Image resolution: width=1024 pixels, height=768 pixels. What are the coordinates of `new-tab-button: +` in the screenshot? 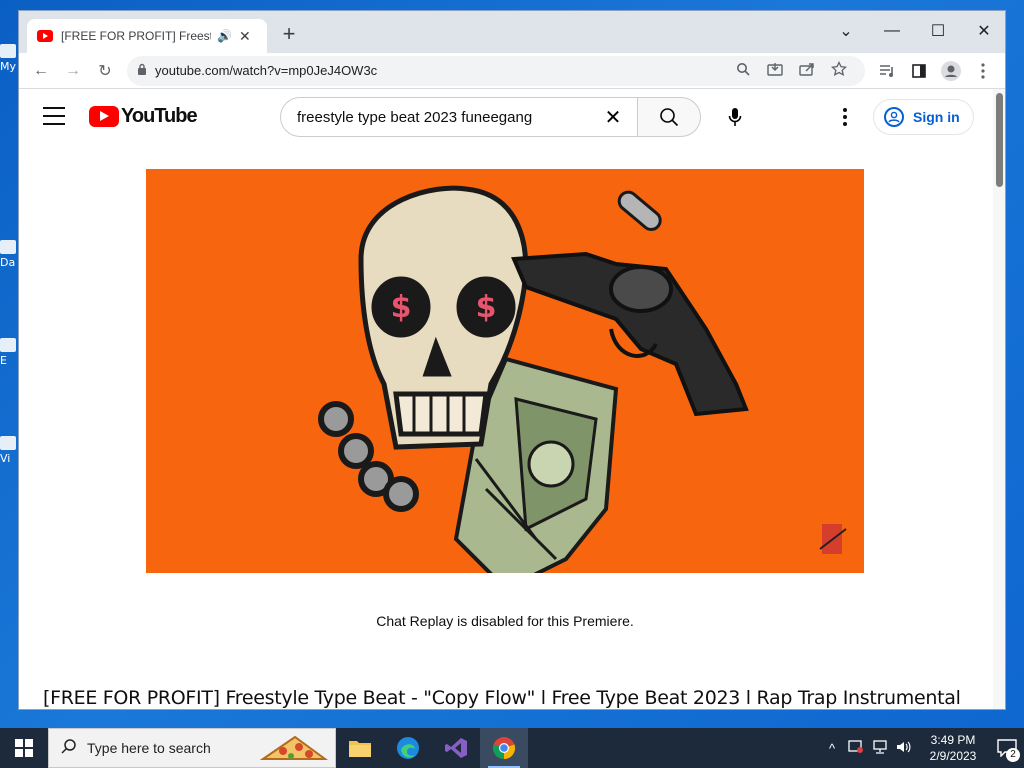 It's located at (289, 34).